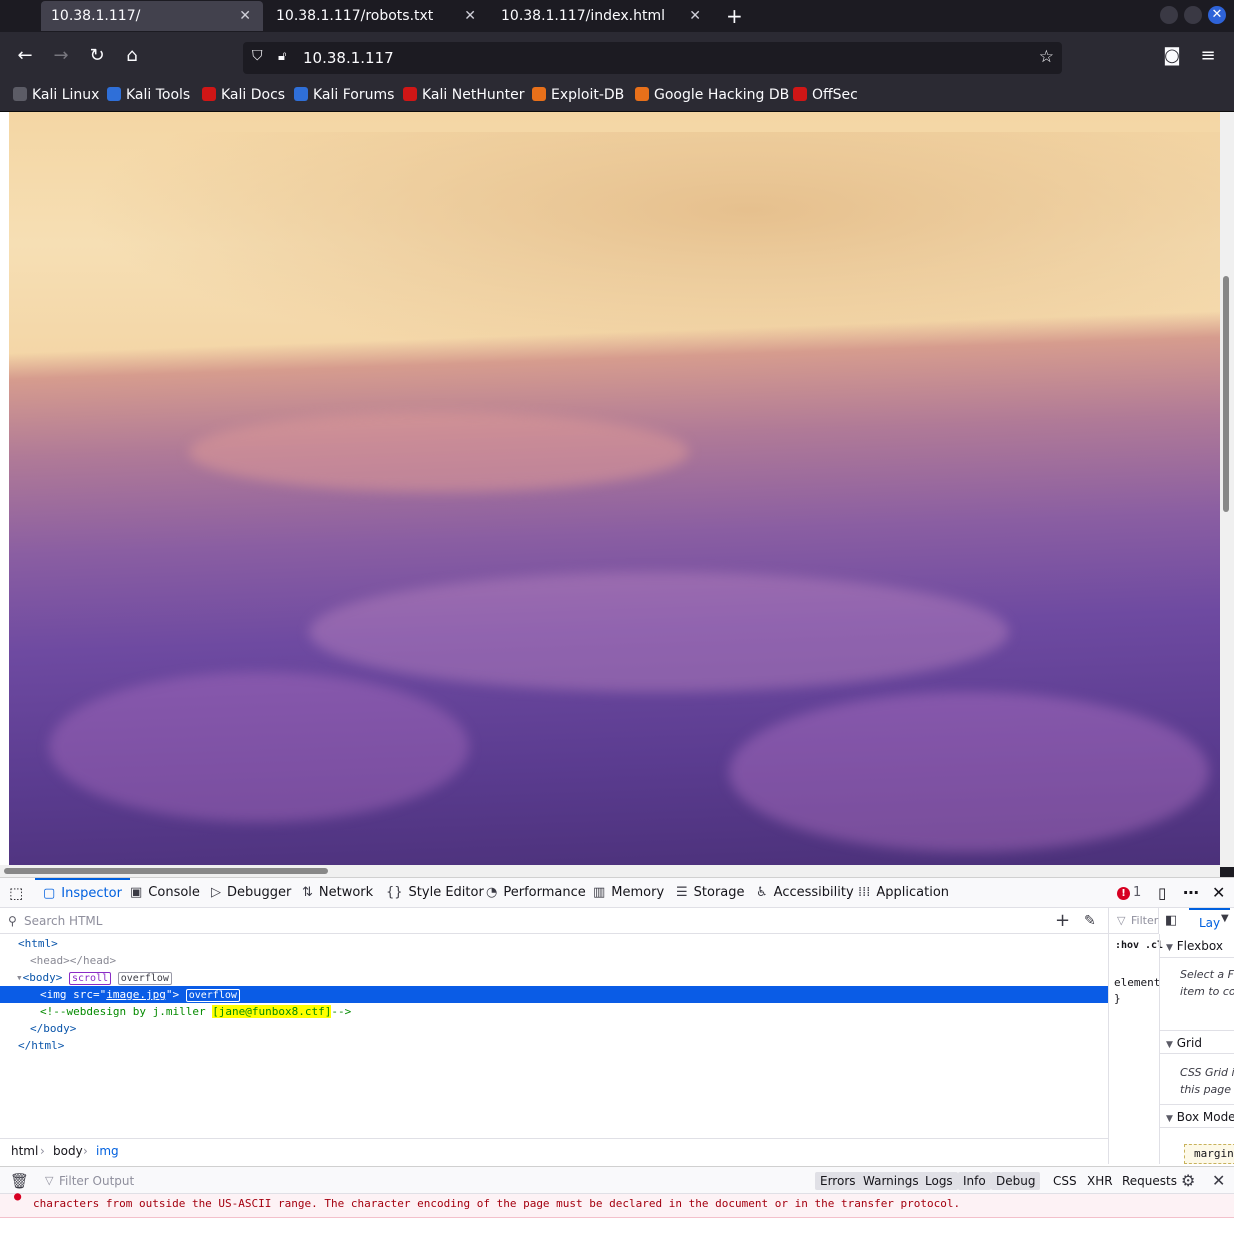 This screenshot has height=1245, width=1234. Describe the element at coordinates (25, 56) in the screenshot. I see `back-icon: ←` at that location.